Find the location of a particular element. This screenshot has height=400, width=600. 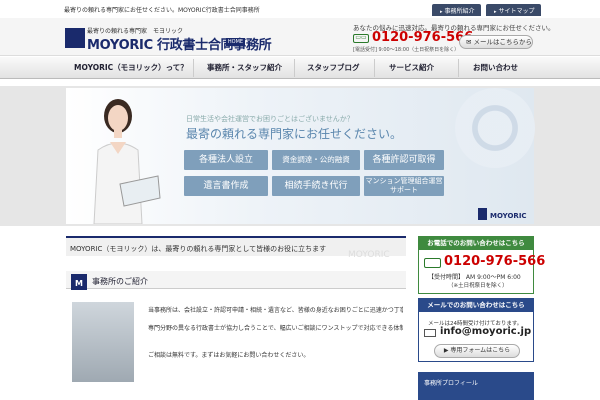

header-hours: [電話受付] 9:00〜18:00（土日祝祭日を除く） is located at coordinates (406, 50).